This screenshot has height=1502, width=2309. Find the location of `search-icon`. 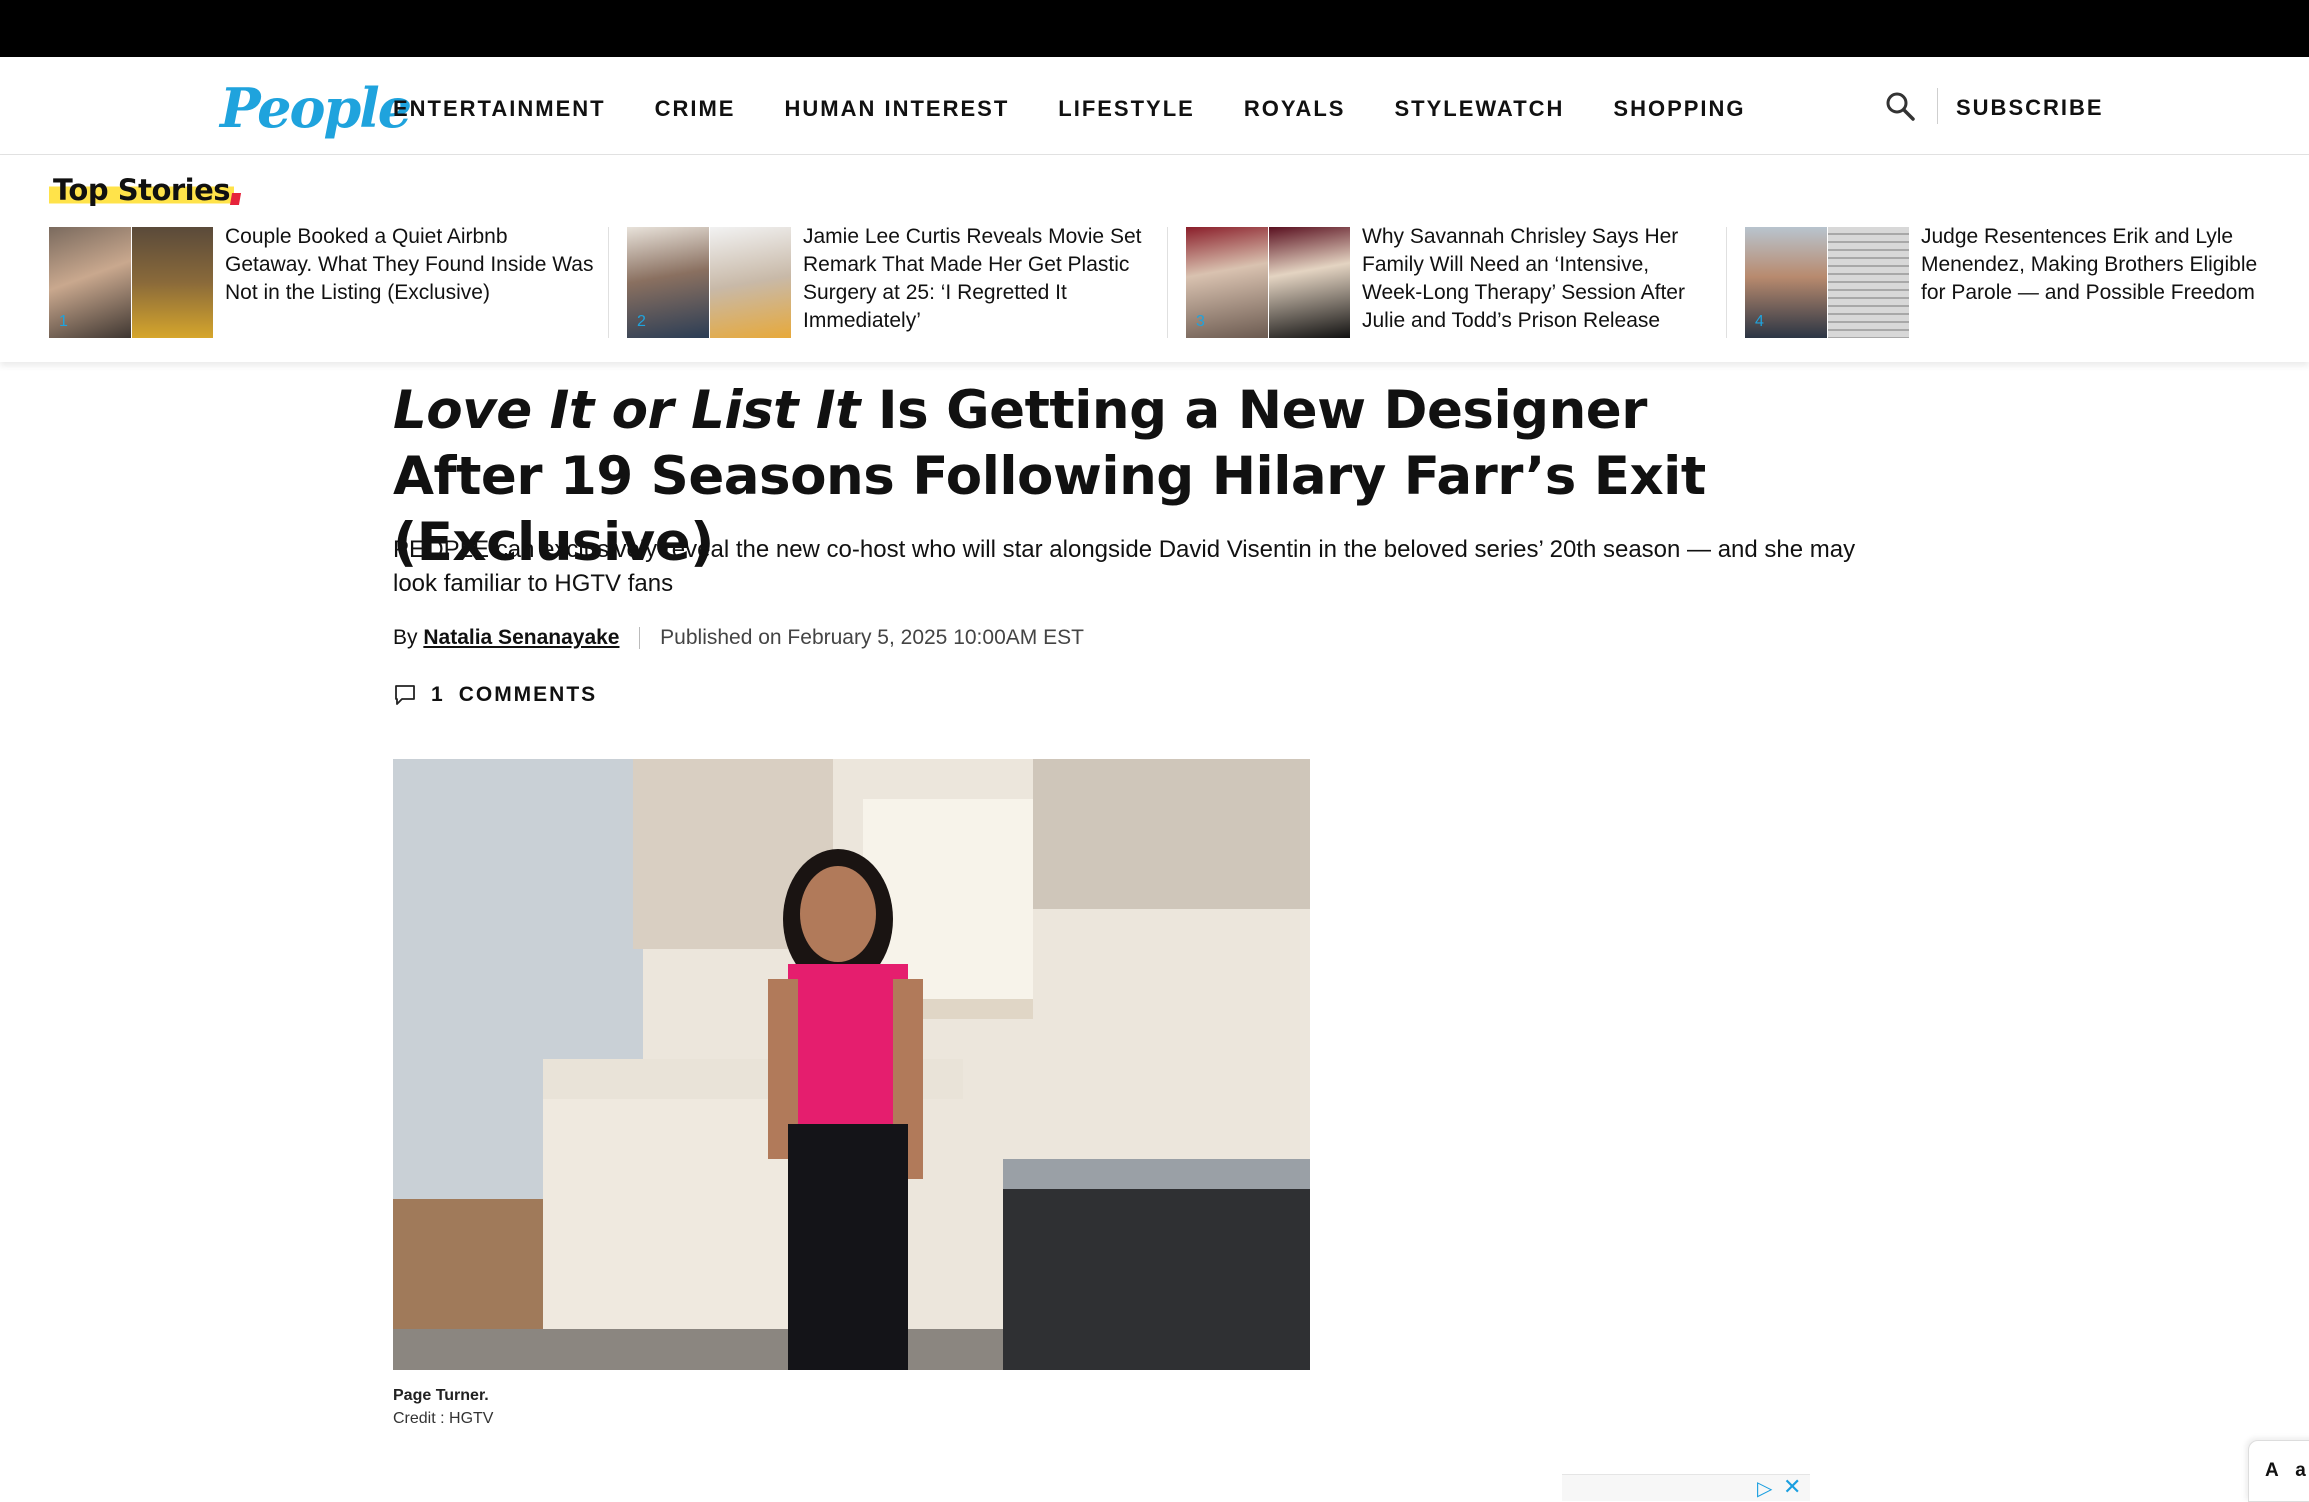

search-icon is located at coordinates (1900, 106).